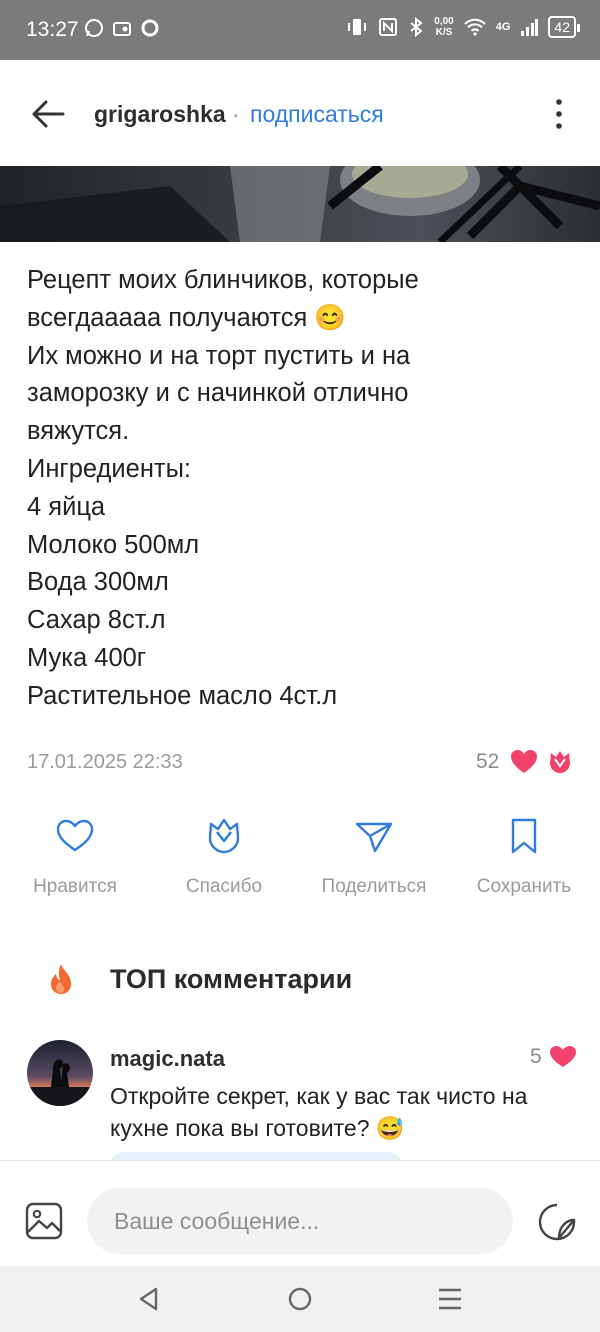 This screenshot has height=1332, width=600. I want to click on circle-icon, so click(150, 28).